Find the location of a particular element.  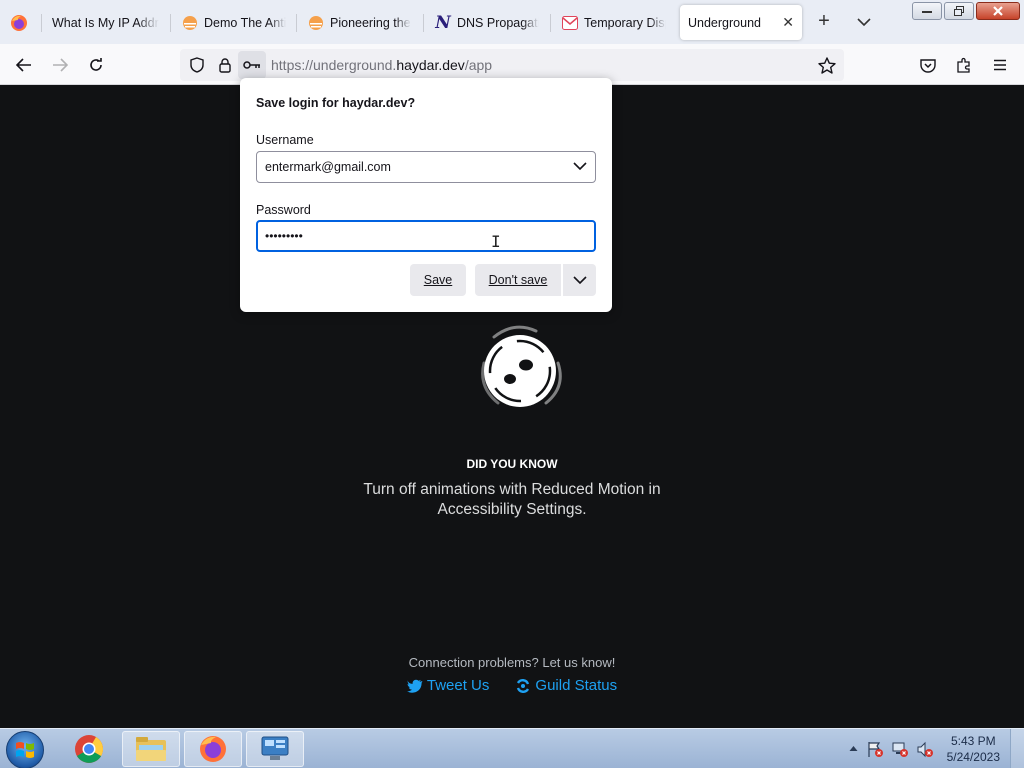

tab-title: Pioneering the is located at coordinates (370, 22).